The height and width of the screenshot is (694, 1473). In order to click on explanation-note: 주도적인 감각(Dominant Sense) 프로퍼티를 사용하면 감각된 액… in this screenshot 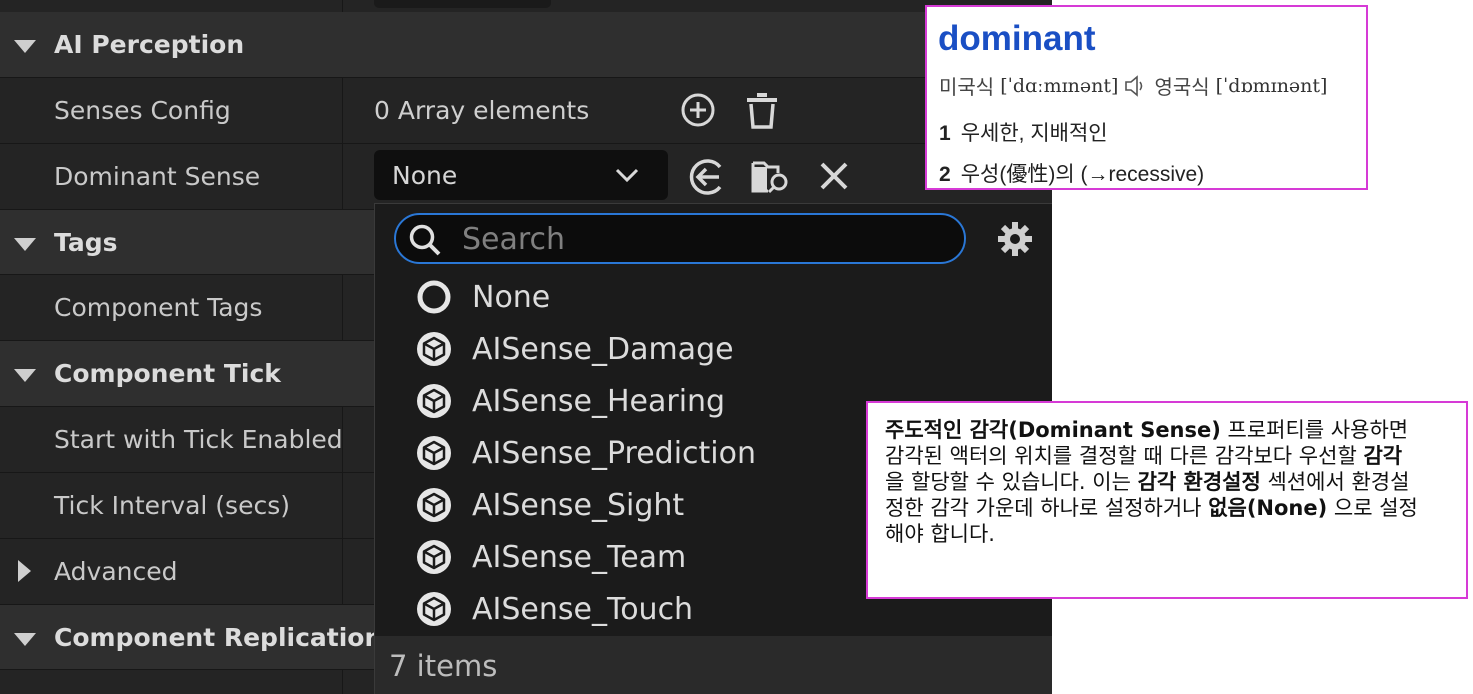, I will do `click(1167, 500)`.